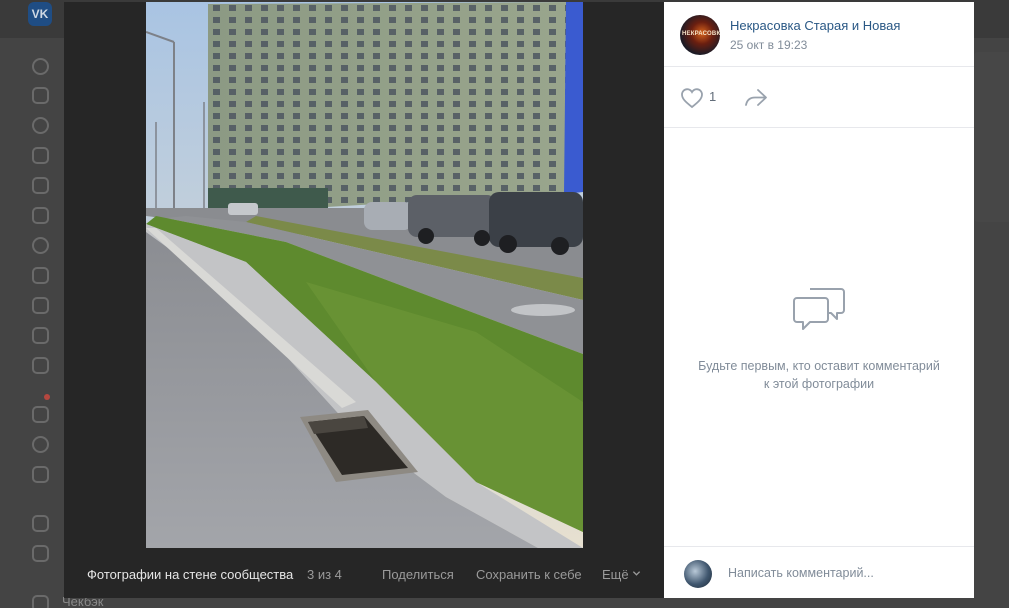 Image resolution: width=1009 pixels, height=608 pixels. Describe the element at coordinates (529, 574) in the screenshot. I see `save-link: Сохранить к себе` at that location.